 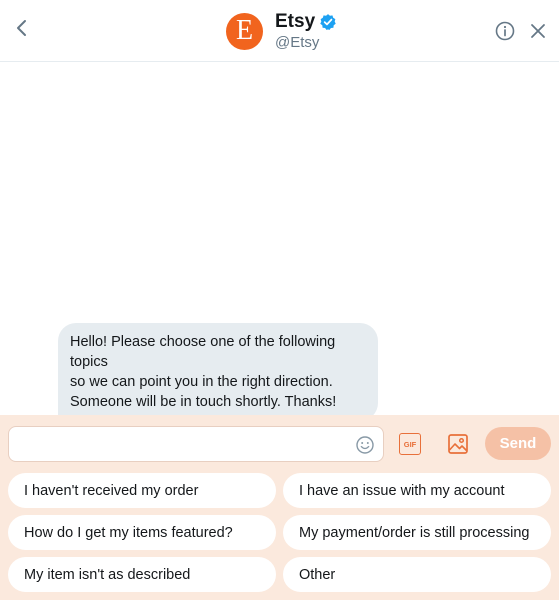 I want to click on info-button, so click(x=505, y=31).